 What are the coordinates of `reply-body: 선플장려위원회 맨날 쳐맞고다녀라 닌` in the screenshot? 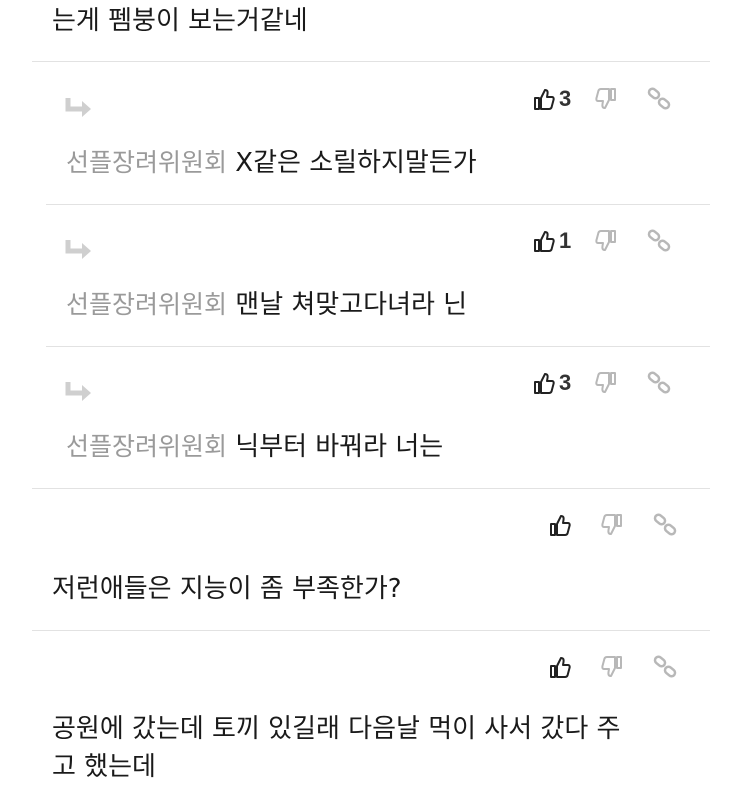 It's located at (266, 305).